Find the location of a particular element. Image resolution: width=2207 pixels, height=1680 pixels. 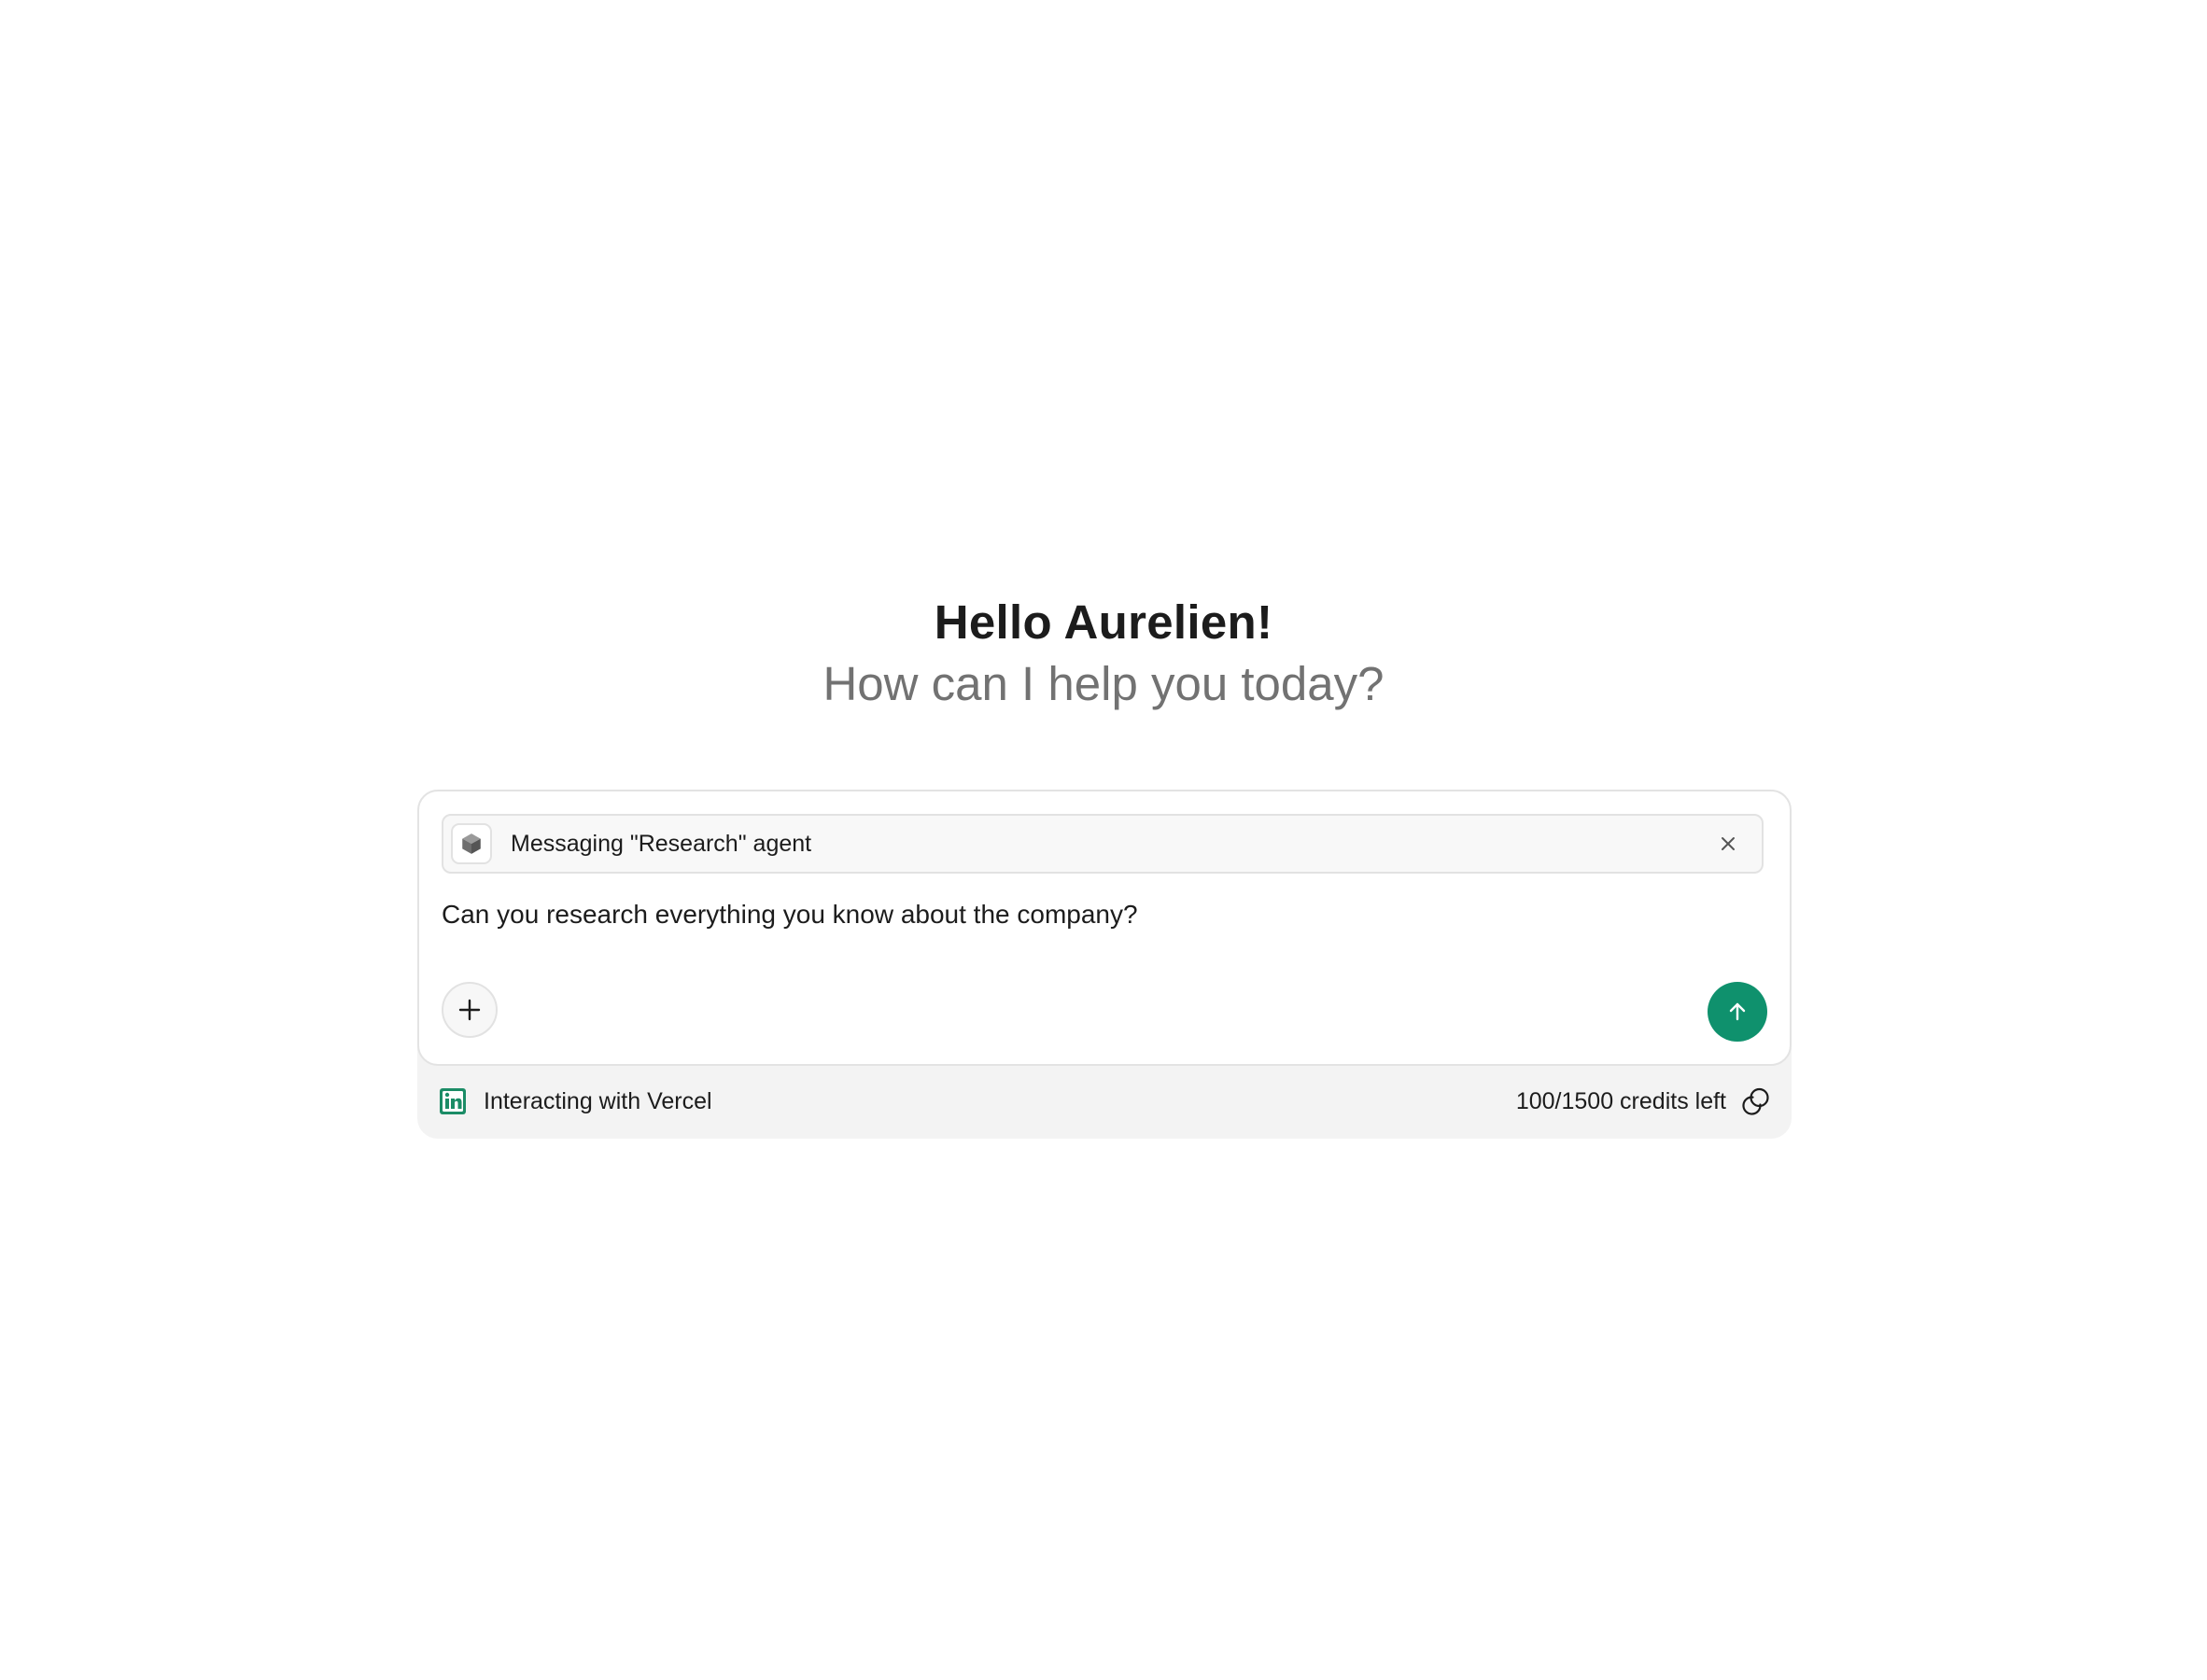

integration-label: Interacting with Vercel is located at coordinates (598, 1101).